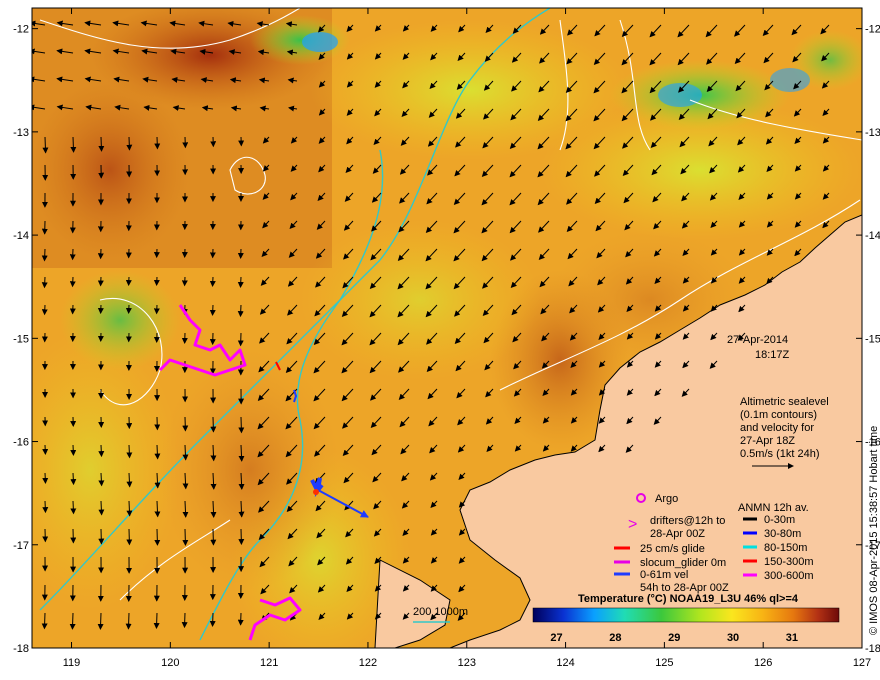 The height and width of the screenshot is (680, 880). What do you see at coordinates (21, 236) in the screenshot?
I see `y-tick-label: -14` at bounding box center [21, 236].